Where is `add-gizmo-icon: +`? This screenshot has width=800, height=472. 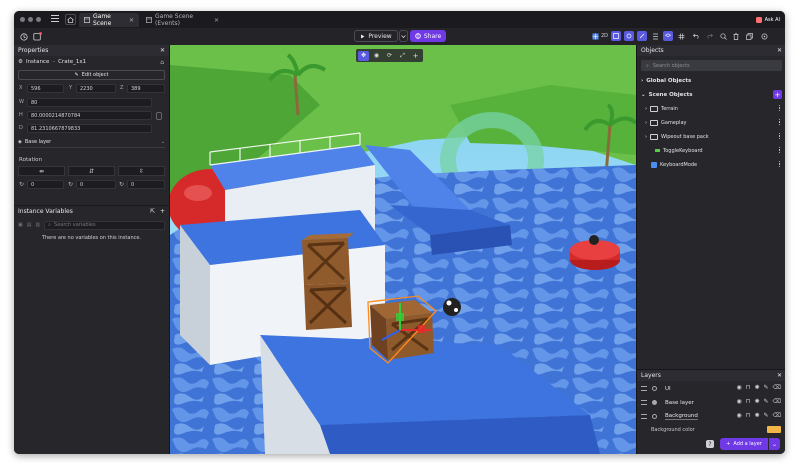
add-gizmo-icon: + is located at coordinates (415, 56).